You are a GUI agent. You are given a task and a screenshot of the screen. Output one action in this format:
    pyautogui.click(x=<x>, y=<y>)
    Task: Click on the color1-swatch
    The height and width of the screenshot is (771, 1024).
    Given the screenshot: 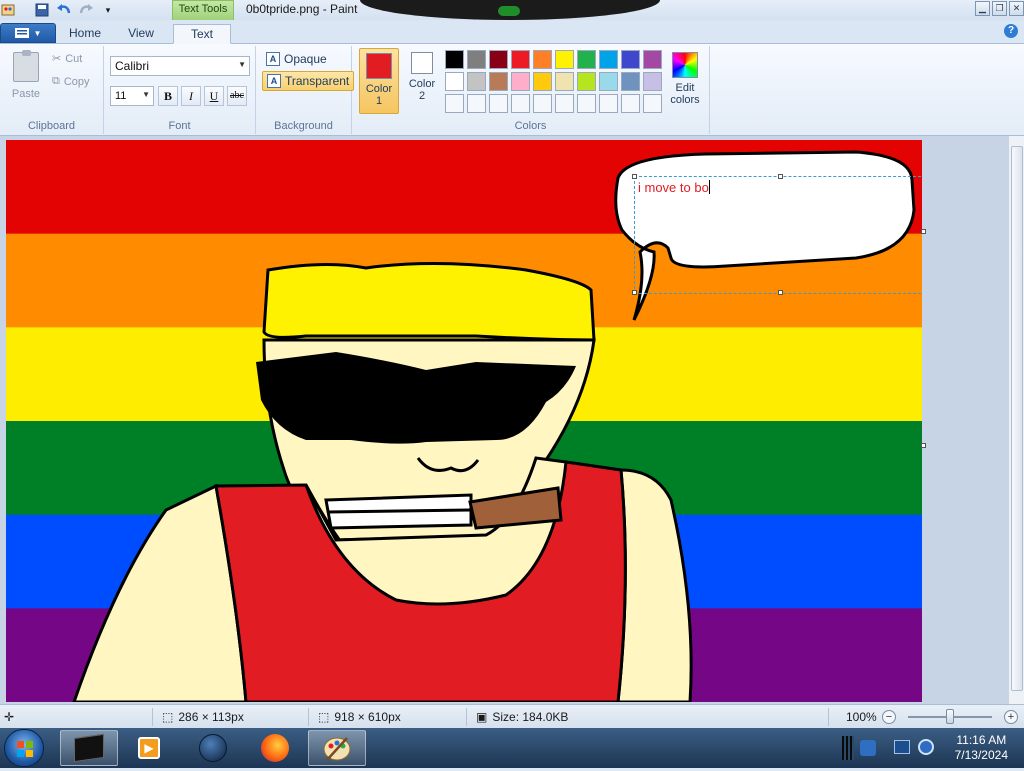 What is the action you would take?
    pyautogui.click(x=379, y=66)
    